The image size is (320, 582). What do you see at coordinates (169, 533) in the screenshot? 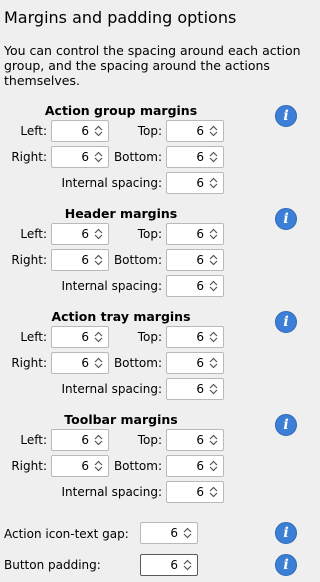
I see `icon-text-gap-spinbox: 6` at bounding box center [169, 533].